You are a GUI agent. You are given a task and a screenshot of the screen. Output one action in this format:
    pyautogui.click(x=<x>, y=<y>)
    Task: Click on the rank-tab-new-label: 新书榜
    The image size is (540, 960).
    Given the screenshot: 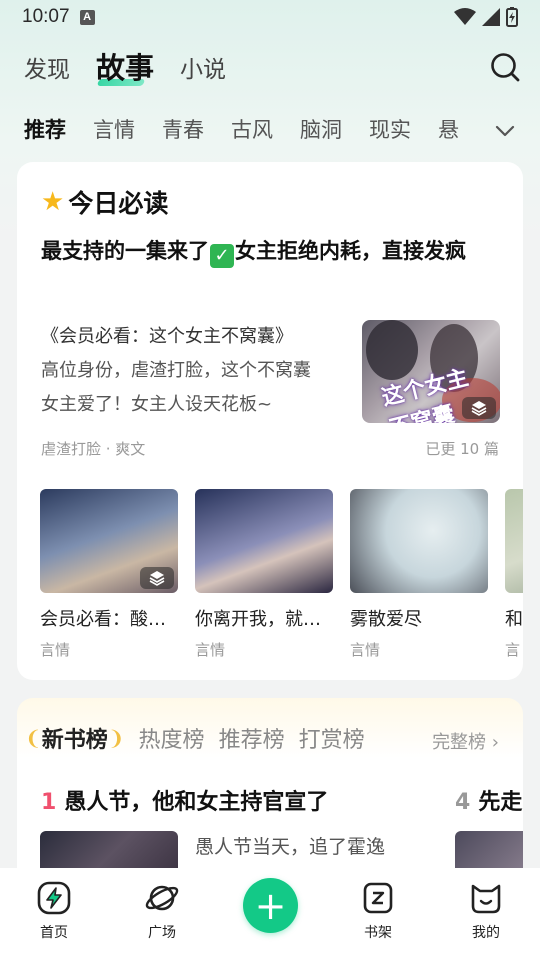 What is the action you would take?
    pyautogui.click(x=74, y=740)
    